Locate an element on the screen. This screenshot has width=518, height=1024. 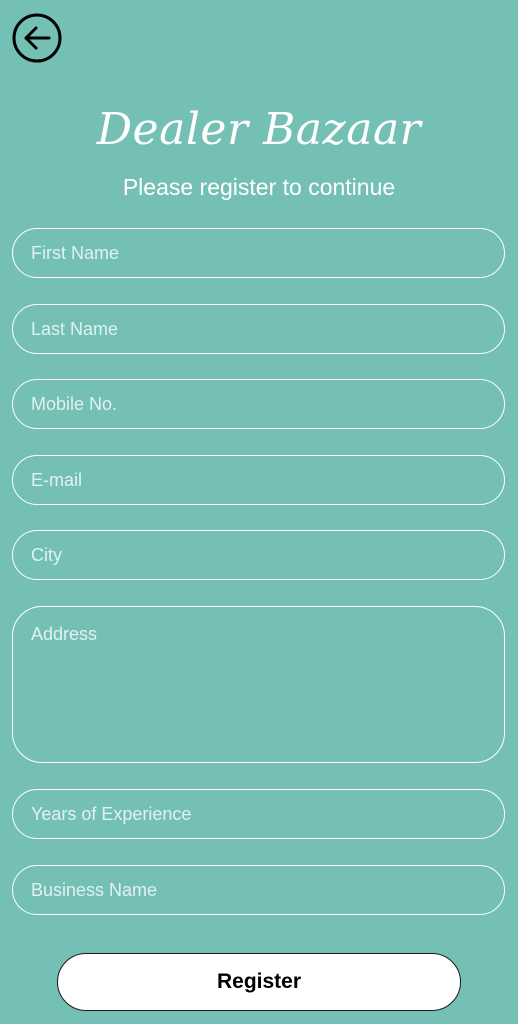
arrow-left-circle-icon is located at coordinates (37, 38).